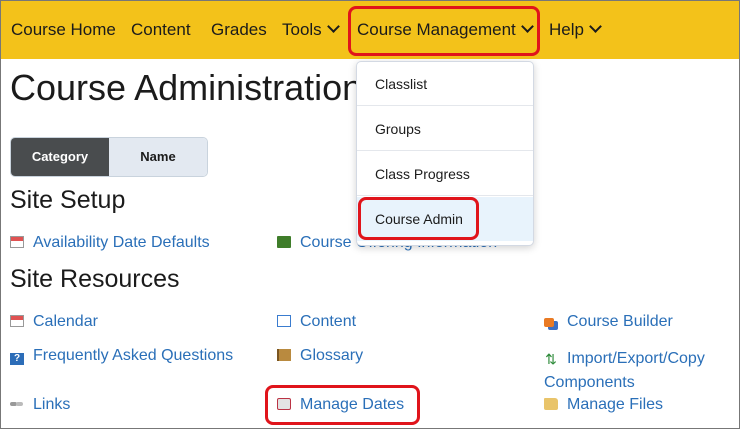  Describe the element at coordinates (161, 30) in the screenshot. I see `nav-content: Content` at that location.